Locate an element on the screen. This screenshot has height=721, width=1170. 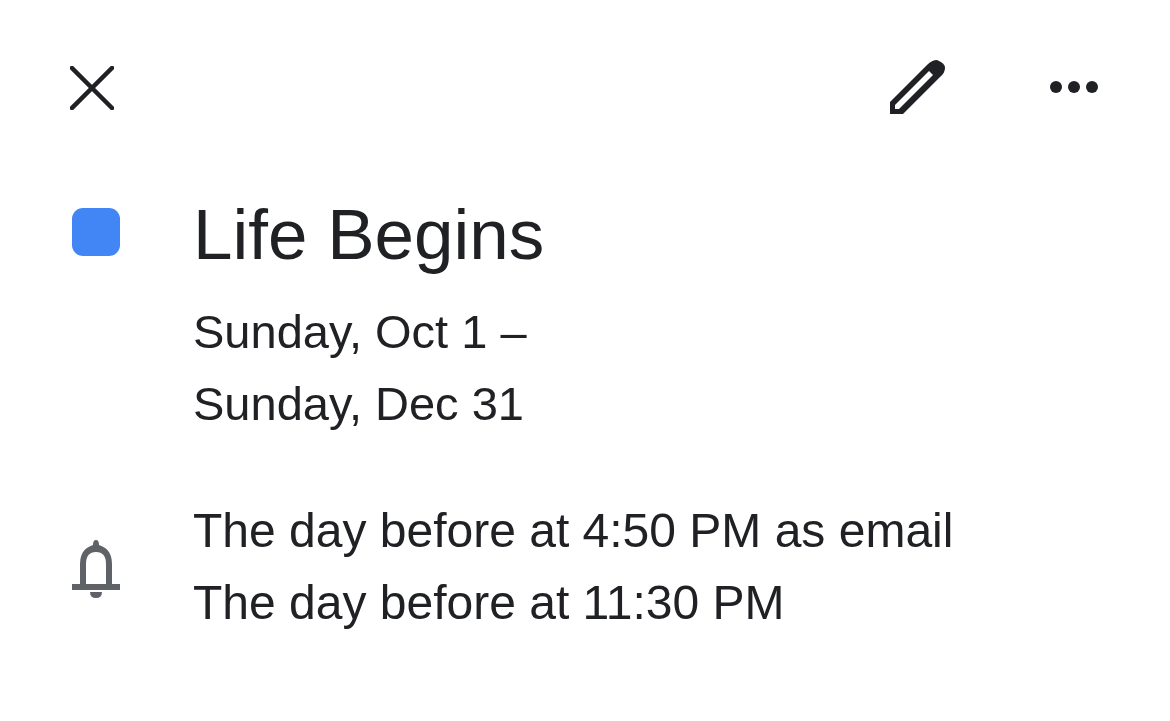
reminder-text: The day before at 11:30 PM is located at coordinates (489, 603).